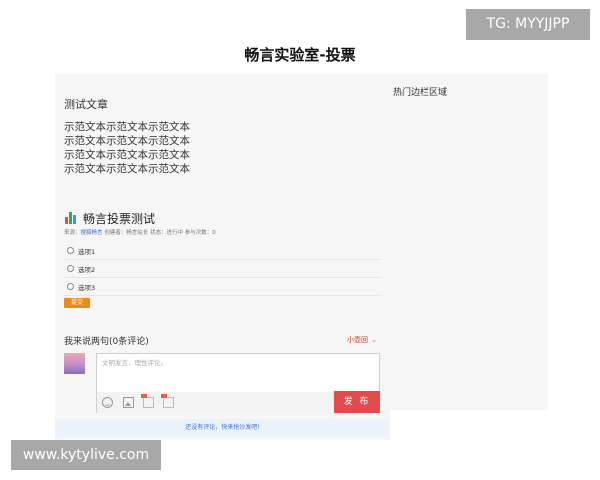 The image size is (600, 480). Describe the element at coordinates (106, 342) in the screenshot. I see `comment-heading: 我来说两句(0条评论)` at that location.